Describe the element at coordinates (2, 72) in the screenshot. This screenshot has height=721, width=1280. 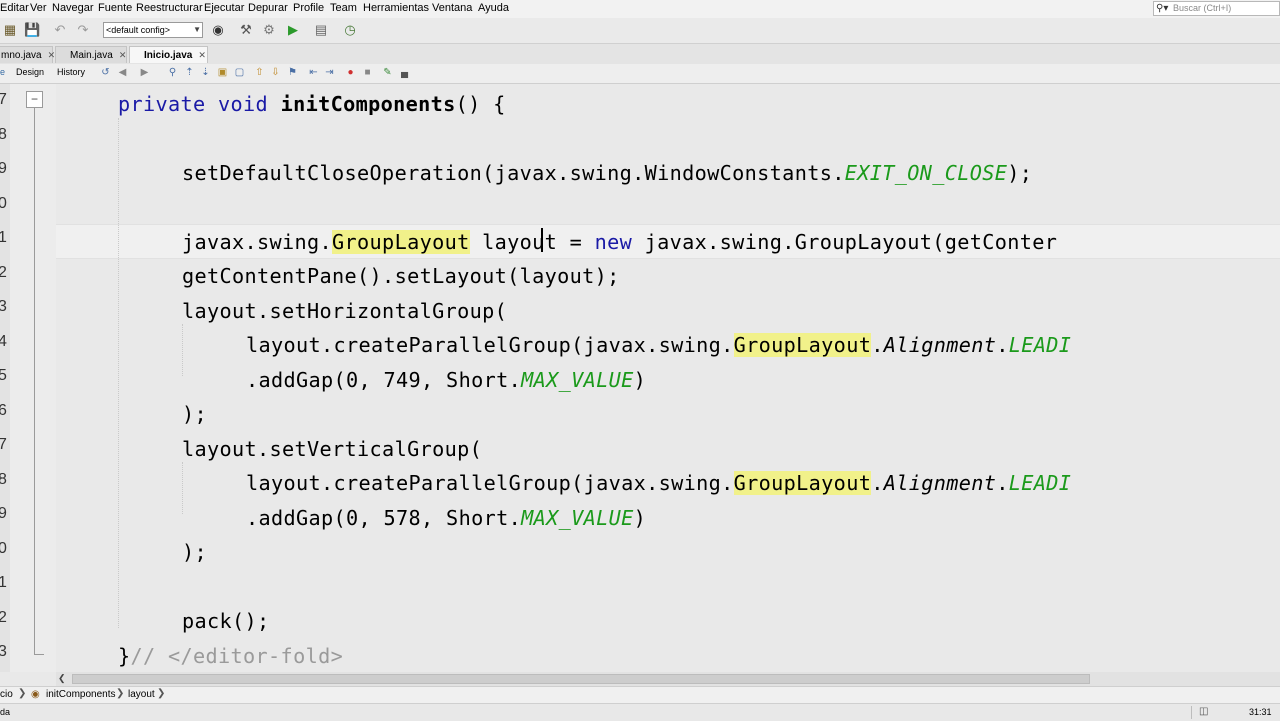
I see `source-view-marker: e` at that location.